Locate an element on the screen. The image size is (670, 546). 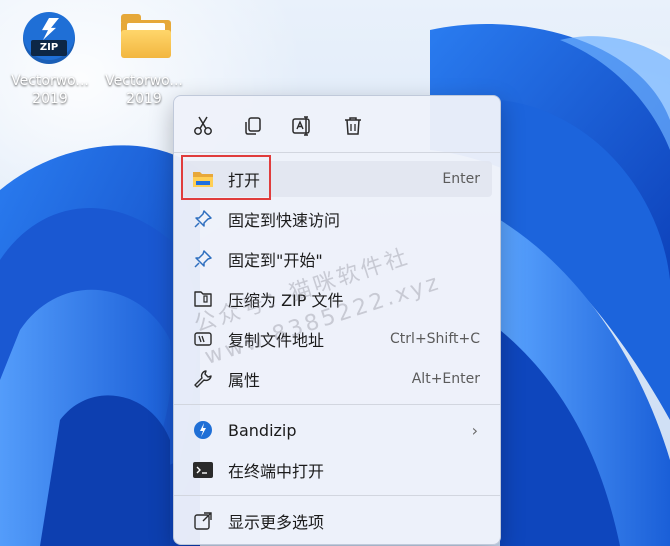
bandizip-archive-icon: ZIP is located at coordinates (49, 38).